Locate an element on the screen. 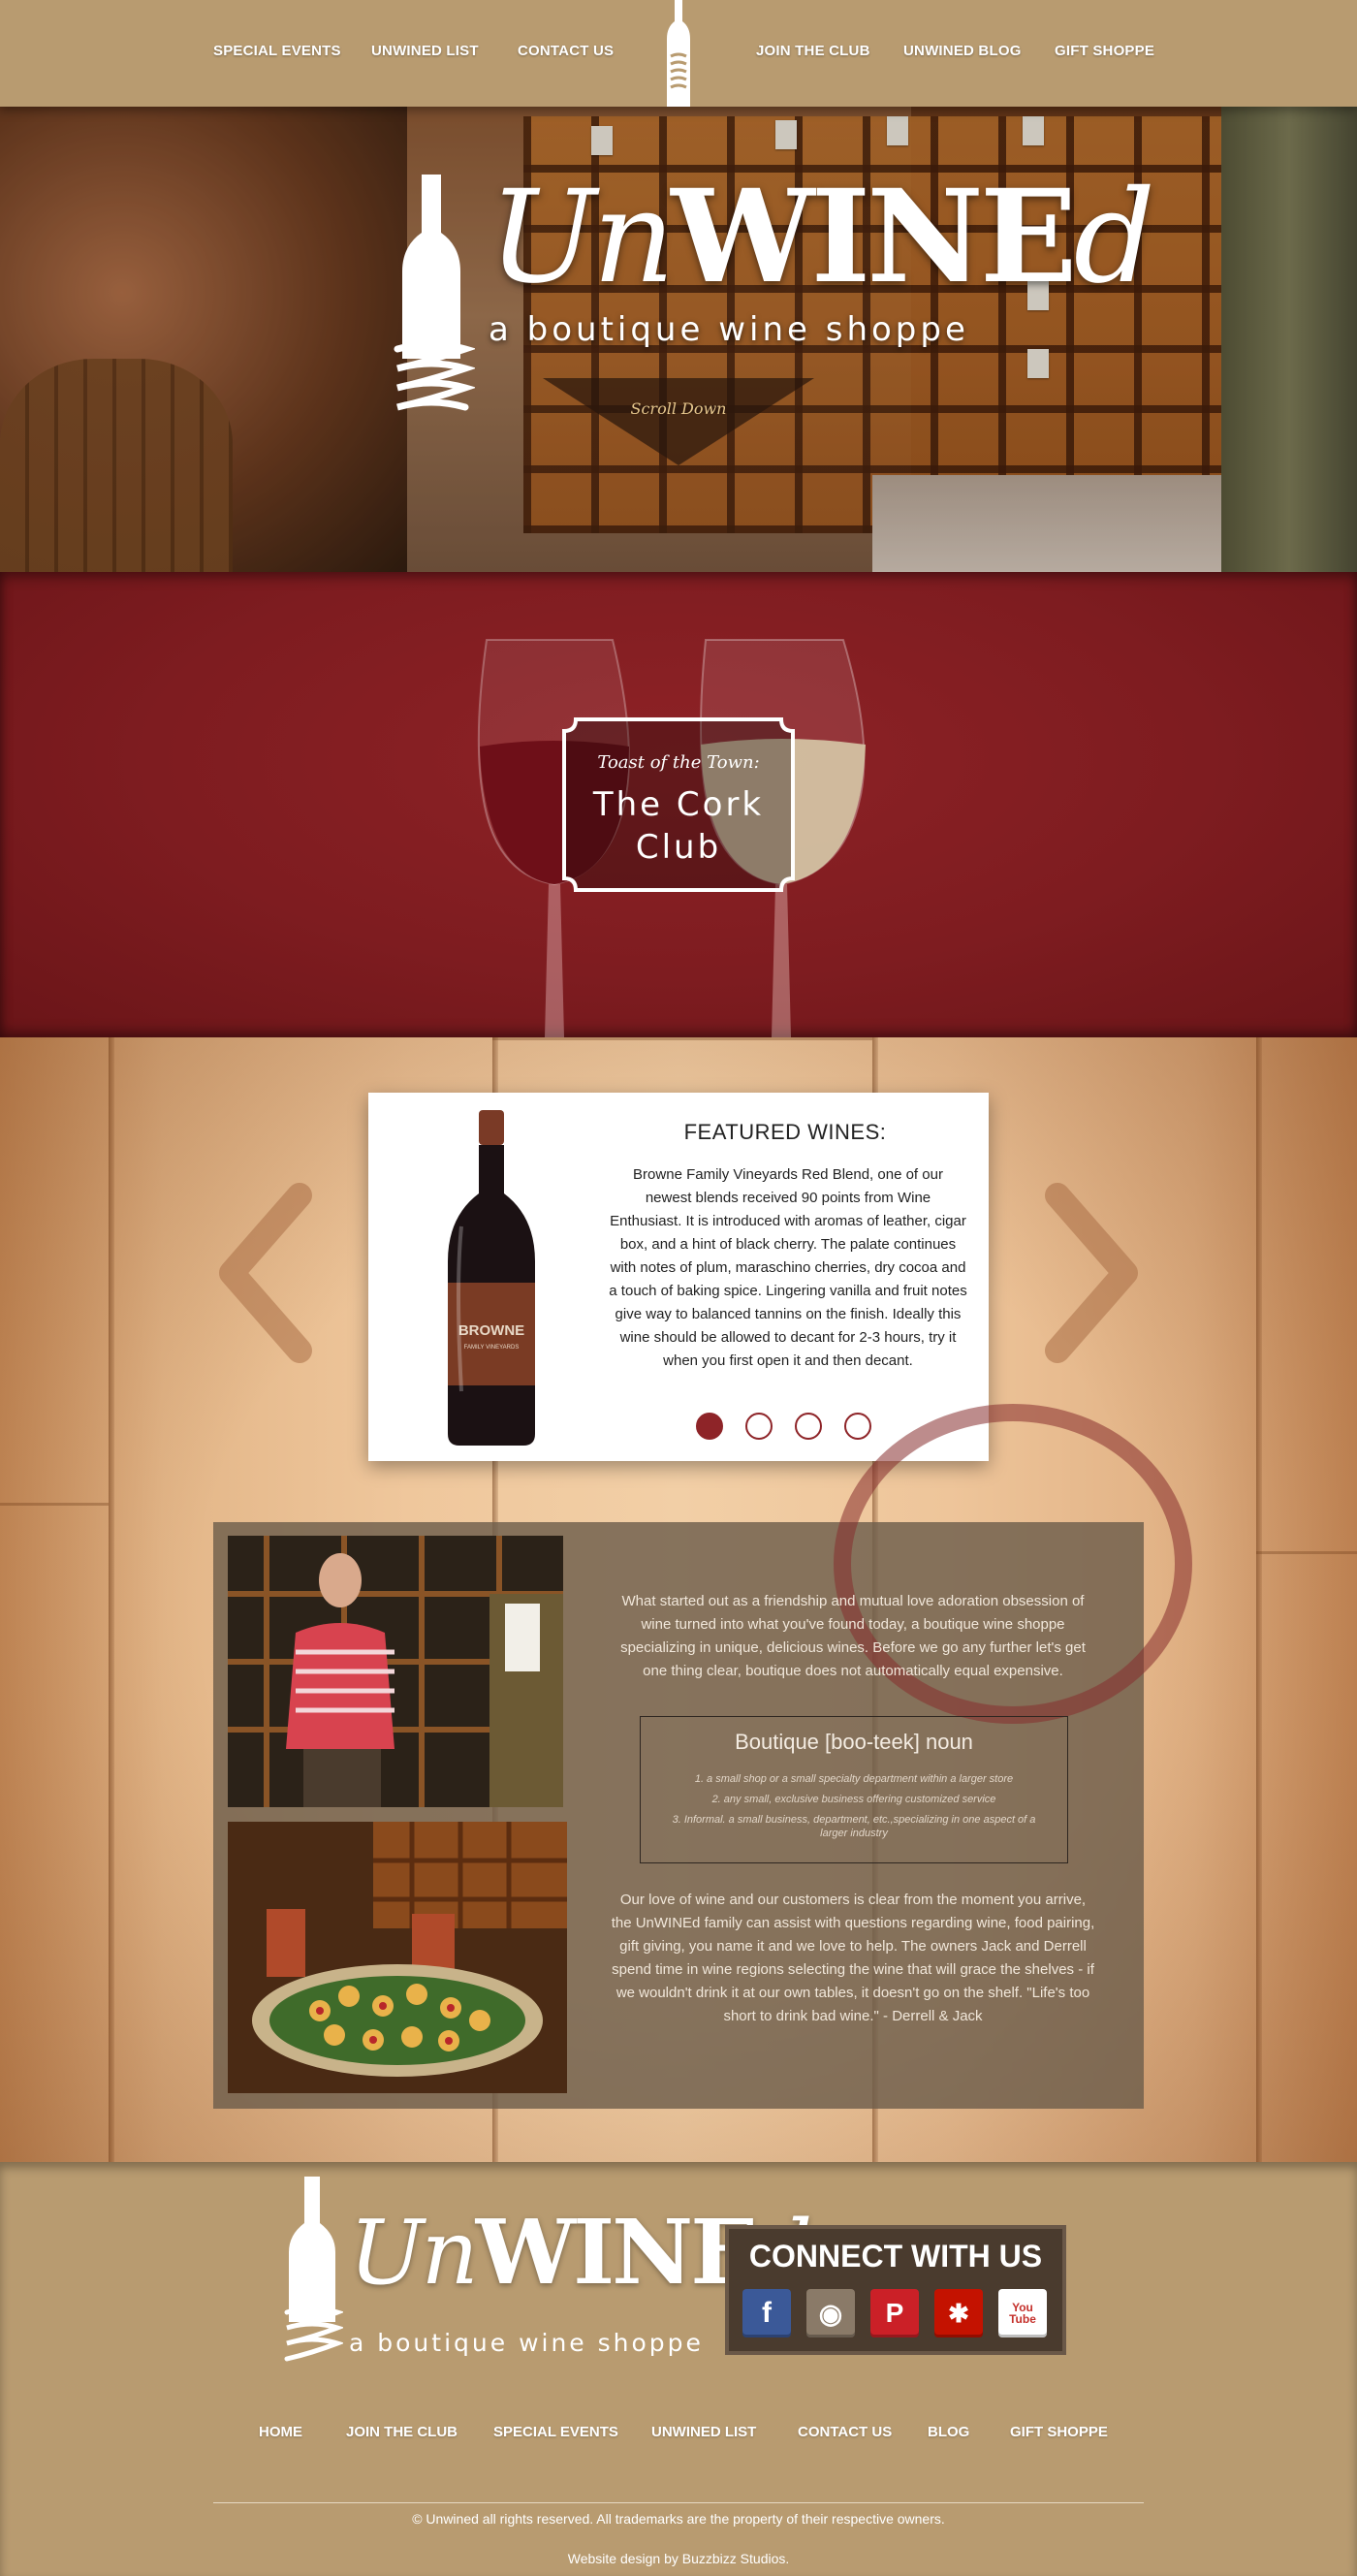  facebook-icon: f is located at coordinates (766, 2313).